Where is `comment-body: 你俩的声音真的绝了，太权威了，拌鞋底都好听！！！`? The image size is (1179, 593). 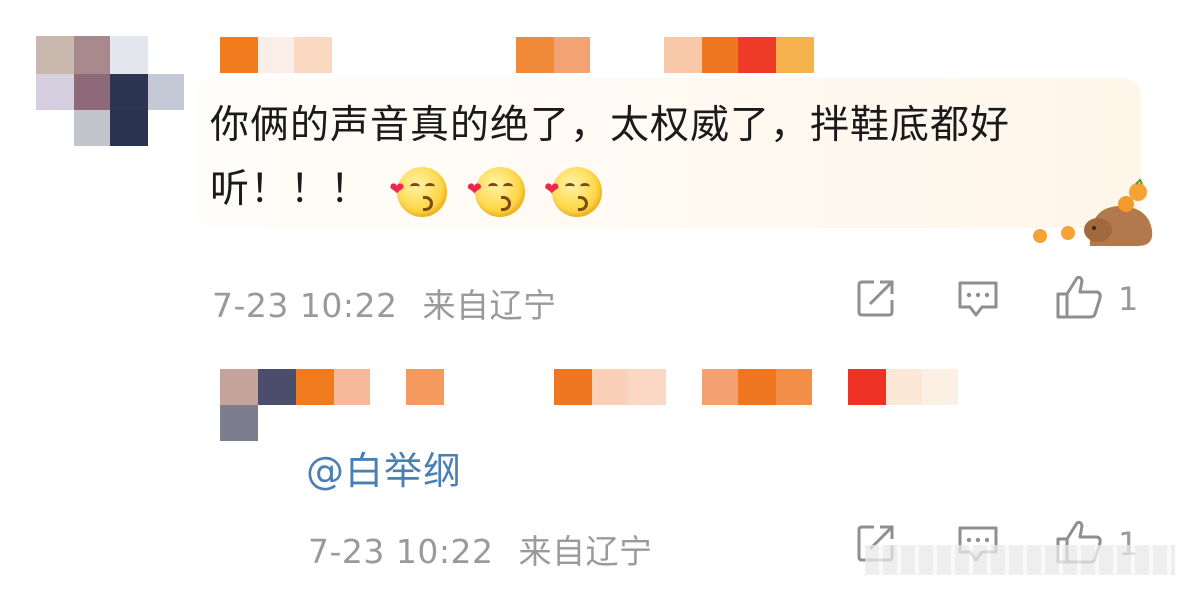 comment-body: 你俩的声音真的绝了，太权威了，拌鞋底都好听！！！ is located at coordinates (610, 157).